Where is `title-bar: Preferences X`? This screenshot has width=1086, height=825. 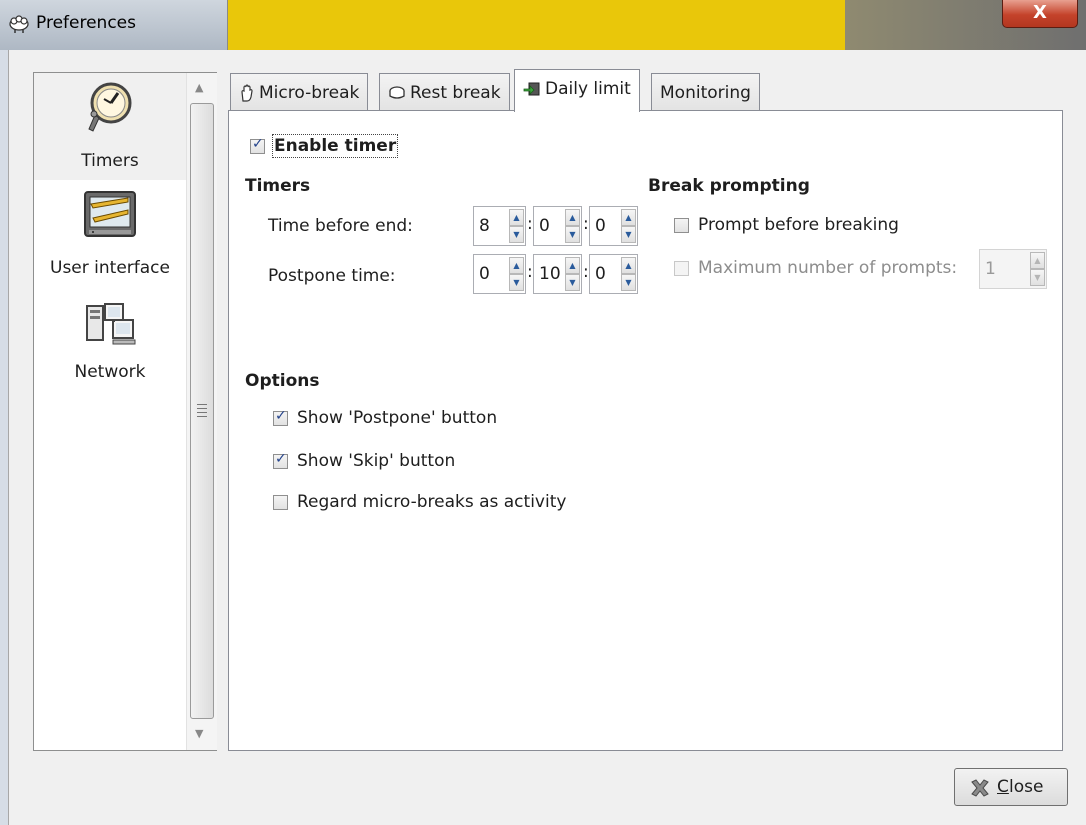
title-bar: Preferences X is located at coordinates (543, 25).